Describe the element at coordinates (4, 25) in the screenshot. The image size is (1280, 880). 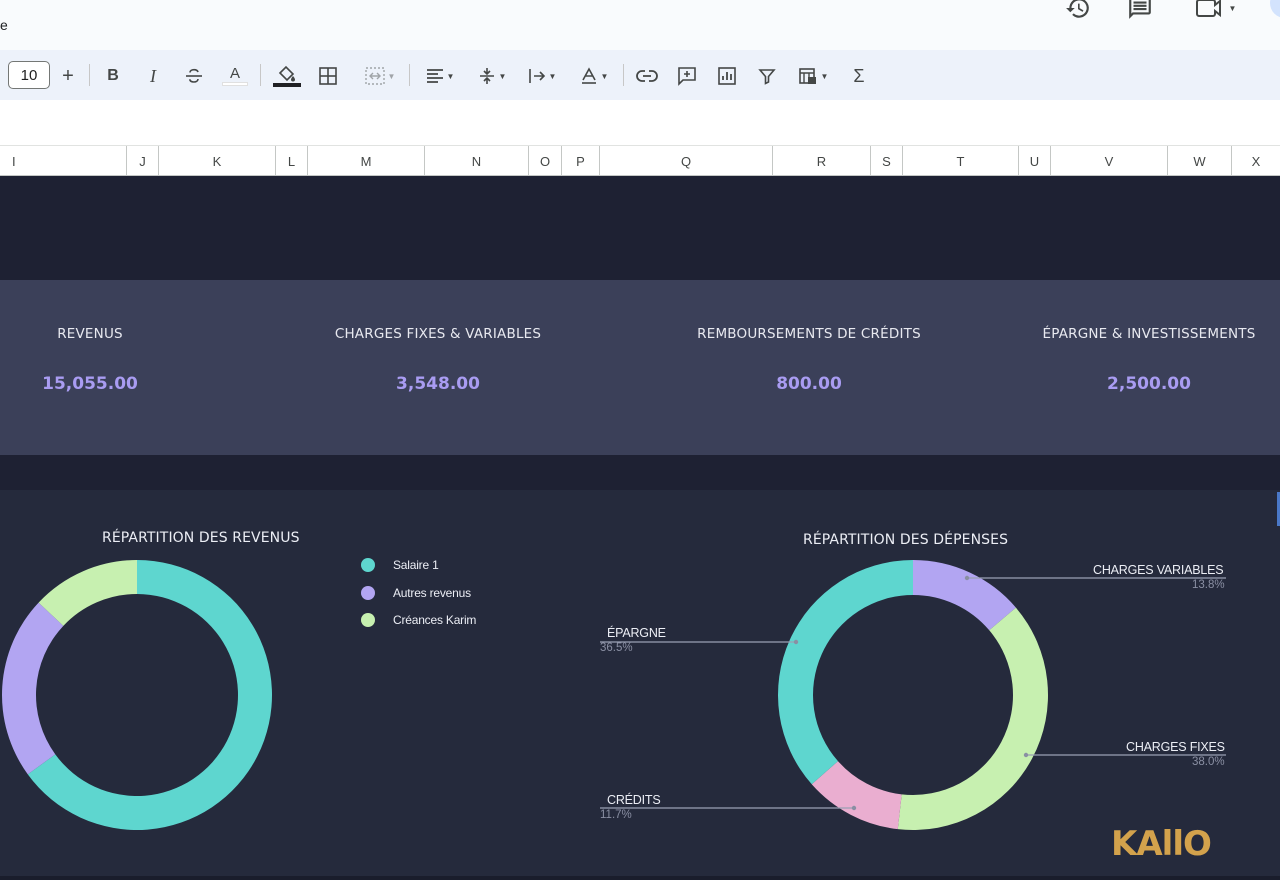
I see `title-stub: e` at that location.